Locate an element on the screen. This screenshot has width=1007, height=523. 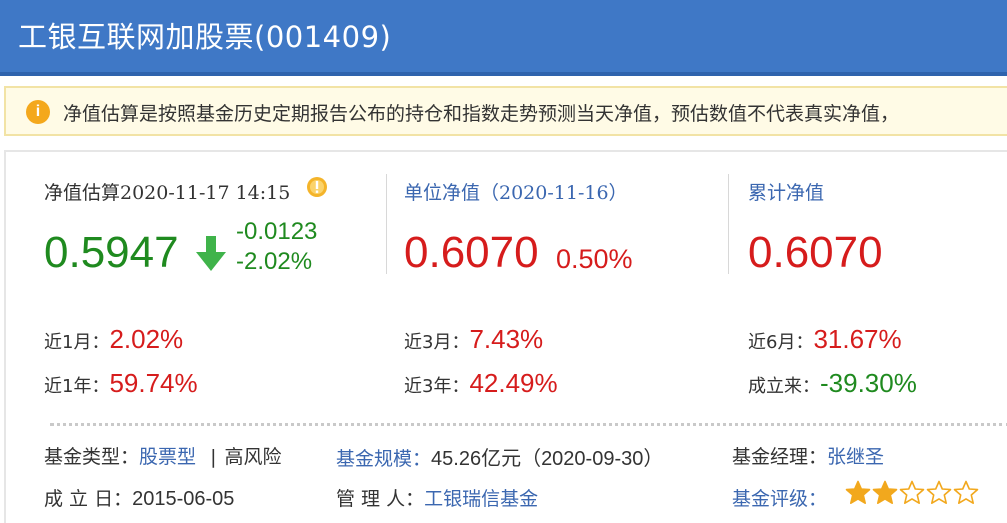
fund-type-row: 基金类型：股票型 | 高风险 is located at coordinates (163, 455).